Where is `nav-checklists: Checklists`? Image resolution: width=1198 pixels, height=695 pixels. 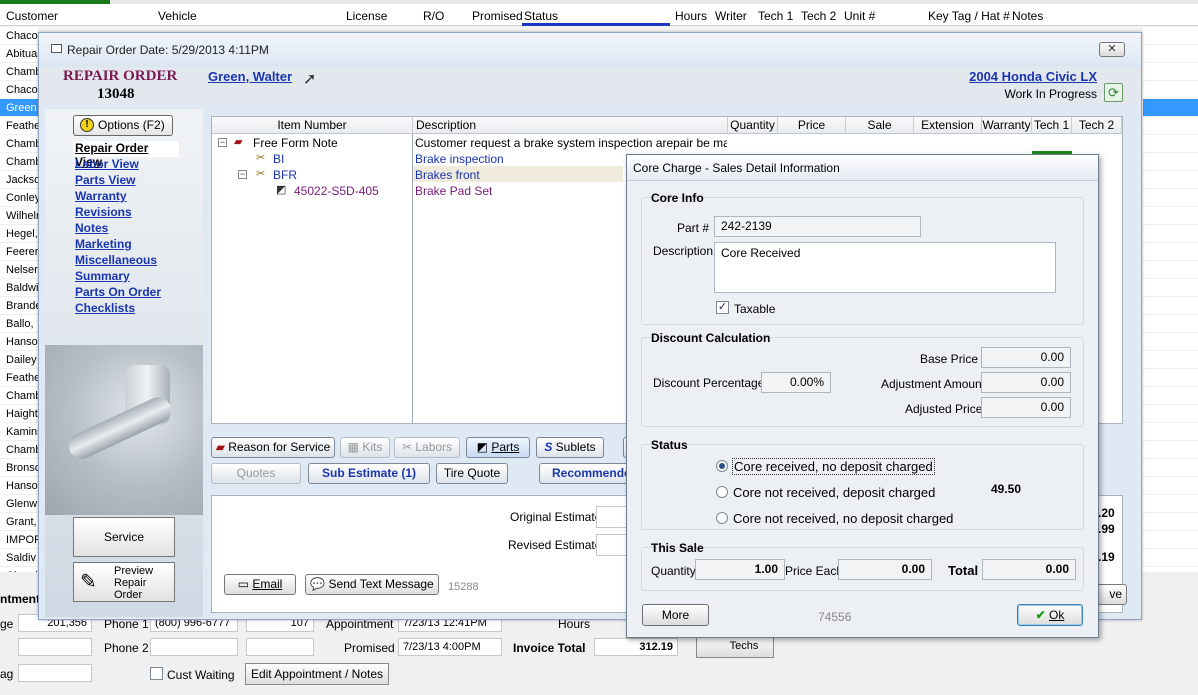 nav-checklists: Checklists is located at coordinates (127, 309).